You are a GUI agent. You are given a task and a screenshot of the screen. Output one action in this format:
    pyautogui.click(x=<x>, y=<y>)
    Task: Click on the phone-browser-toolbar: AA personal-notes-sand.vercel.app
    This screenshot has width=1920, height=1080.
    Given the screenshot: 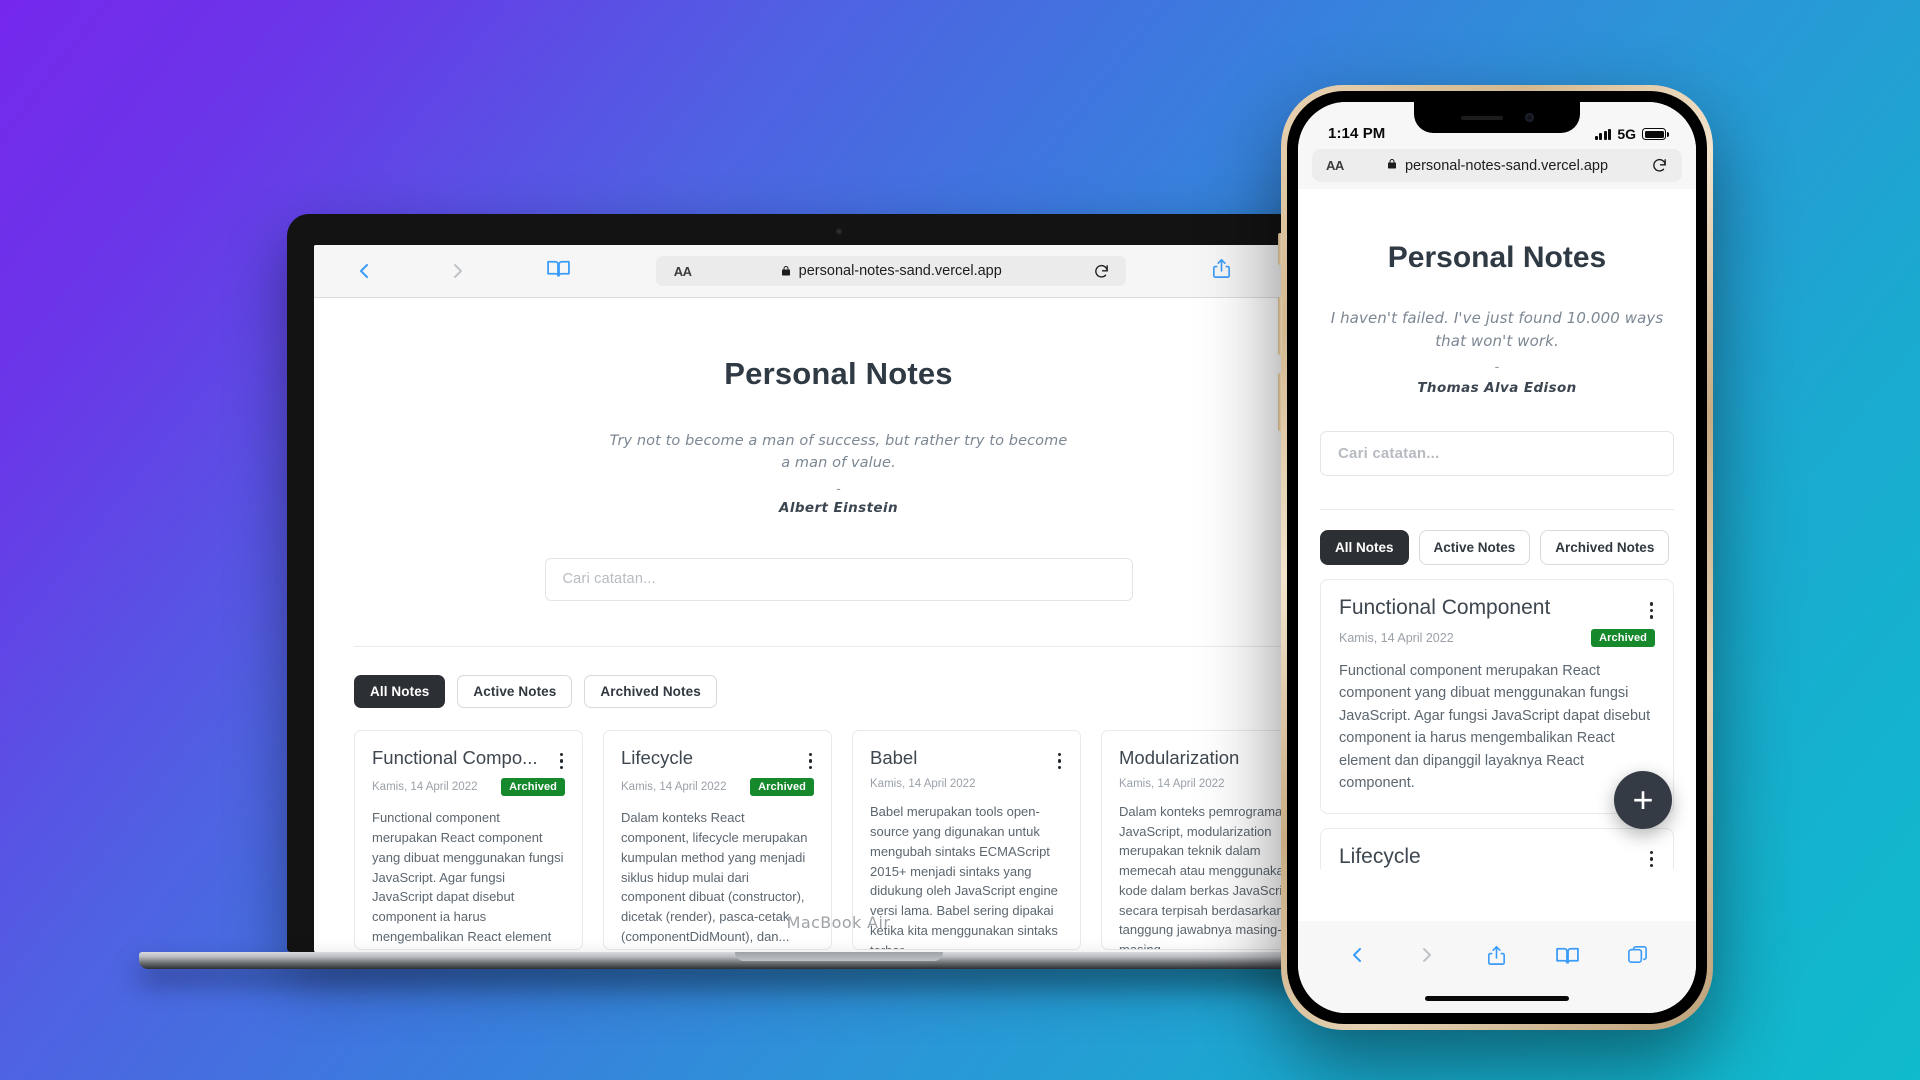 What is the action you would take?
    pyautogui.click(x=1497, y=168)
    